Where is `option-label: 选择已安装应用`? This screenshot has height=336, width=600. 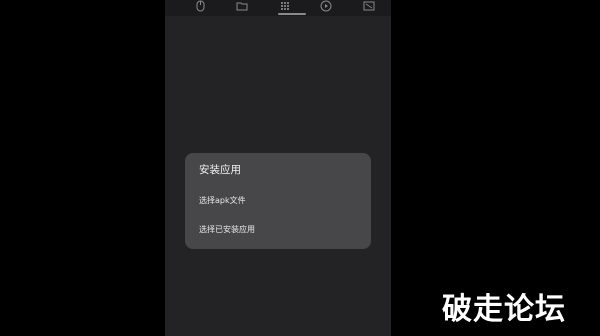 option-label: 选择已安装应用 is located at coordinates (227, 229).